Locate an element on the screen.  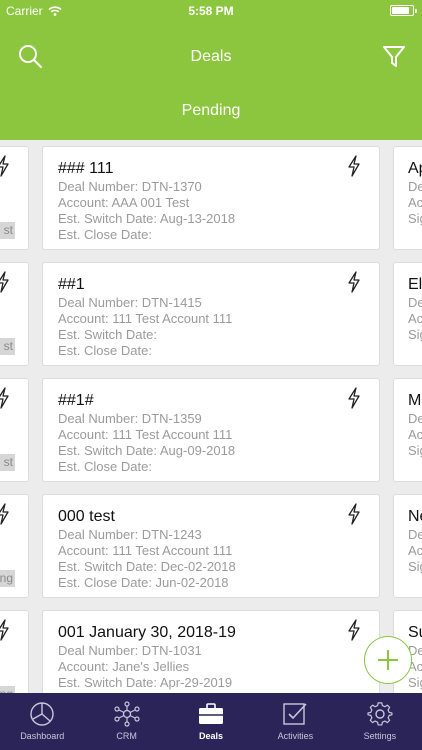
stage-title: Pending is located at coordinates (211, 111).